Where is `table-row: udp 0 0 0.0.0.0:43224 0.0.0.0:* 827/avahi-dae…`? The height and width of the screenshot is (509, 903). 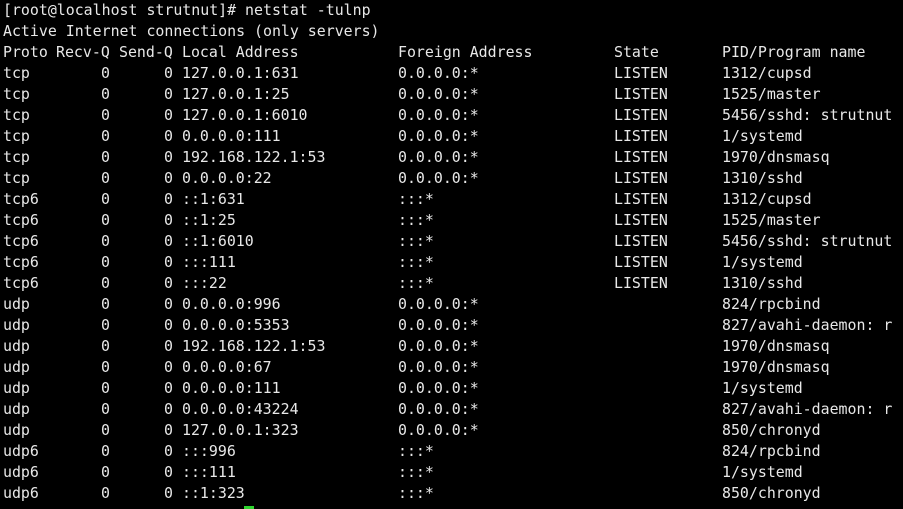 table-row: udp 0 0 0.0.0.0:43224 0.0.0.0:* 827/avahi-dae… is located at coordinates (453, 409).